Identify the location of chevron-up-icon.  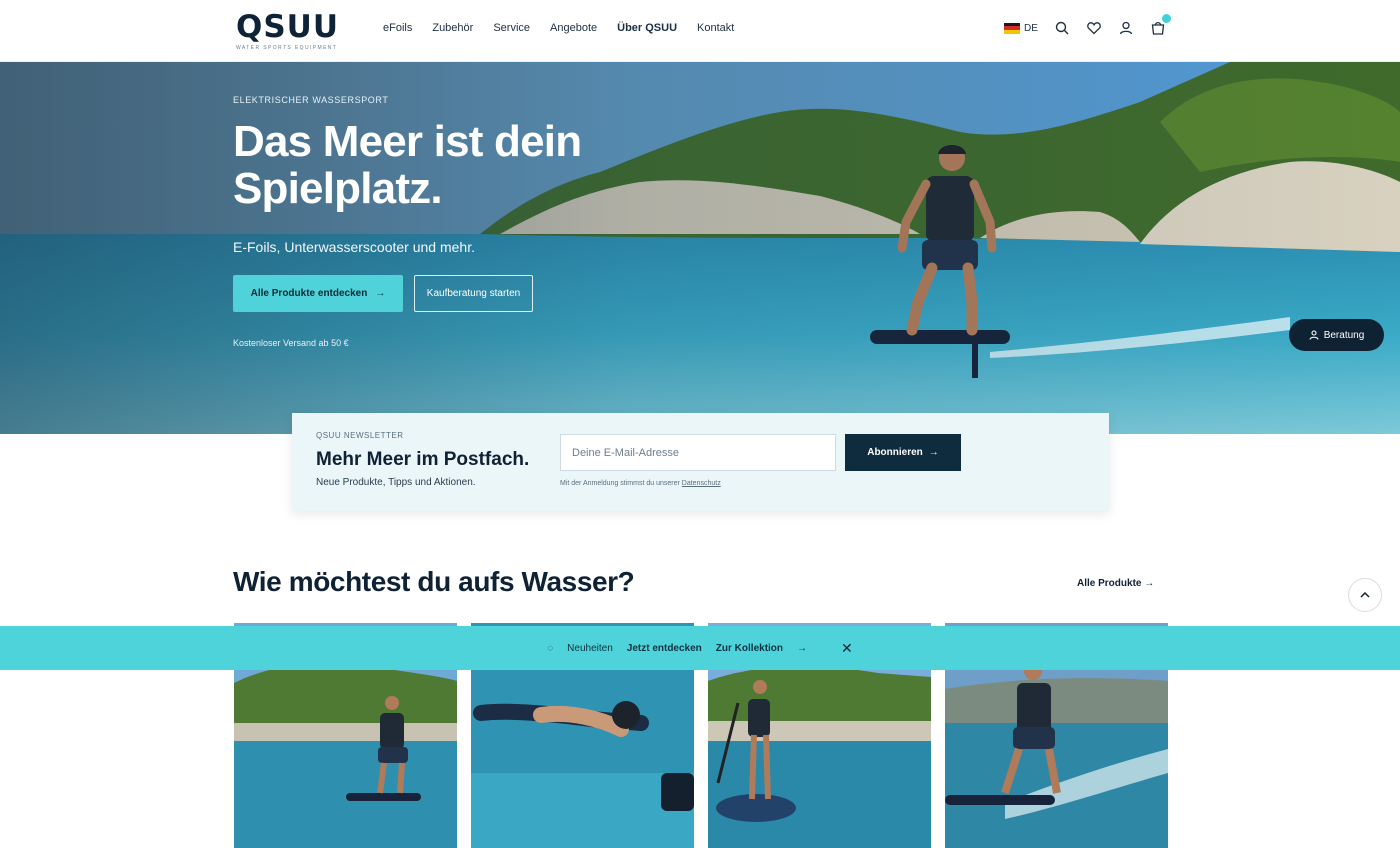
(1365, 594).